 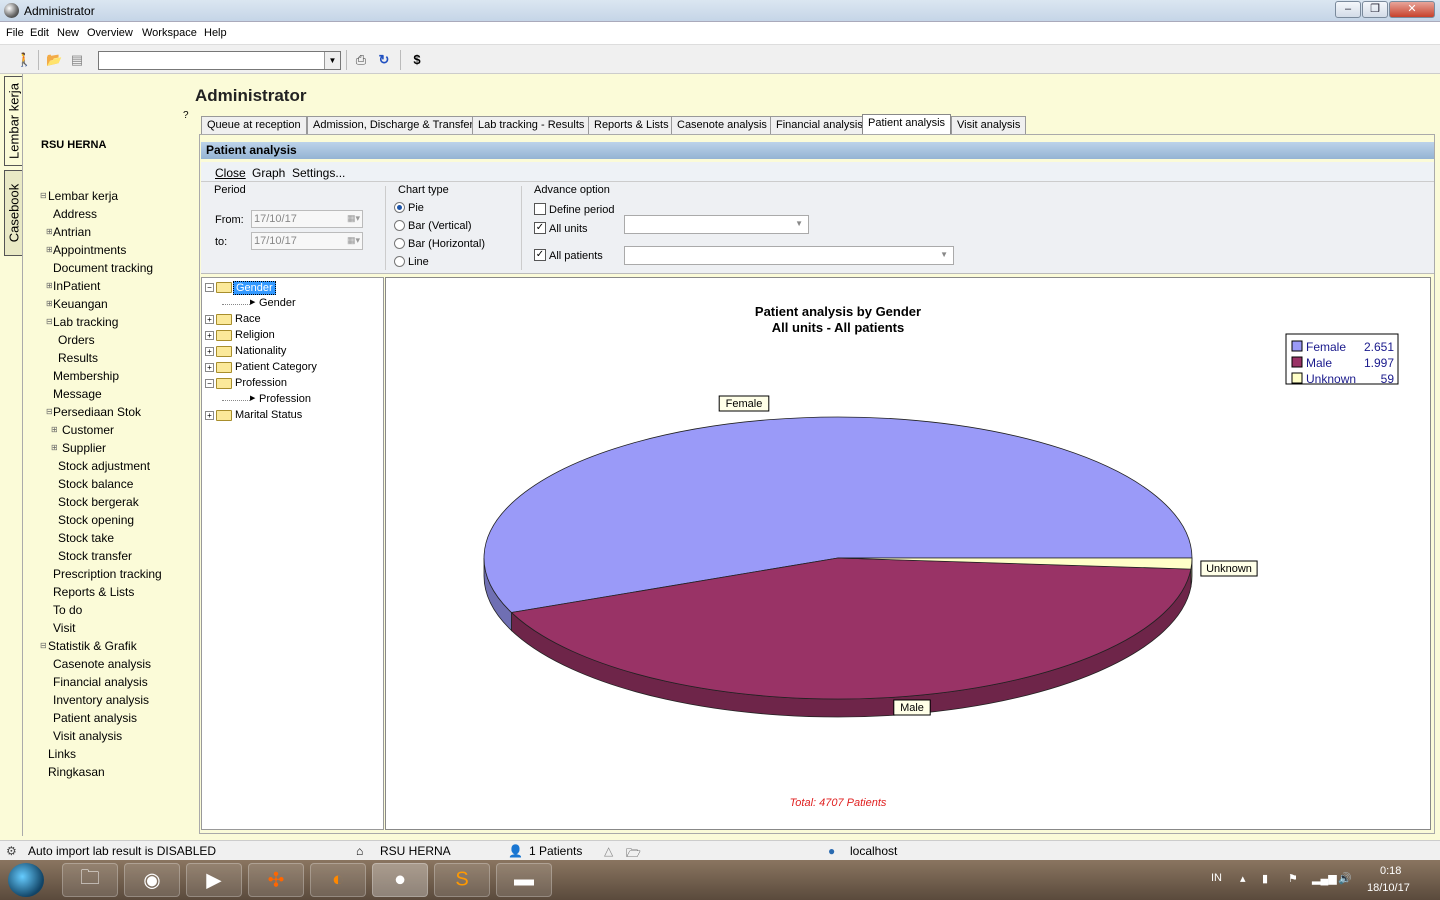 I want to click on nav-item-keuangan: Keuangan, so click(x=80, y=304).